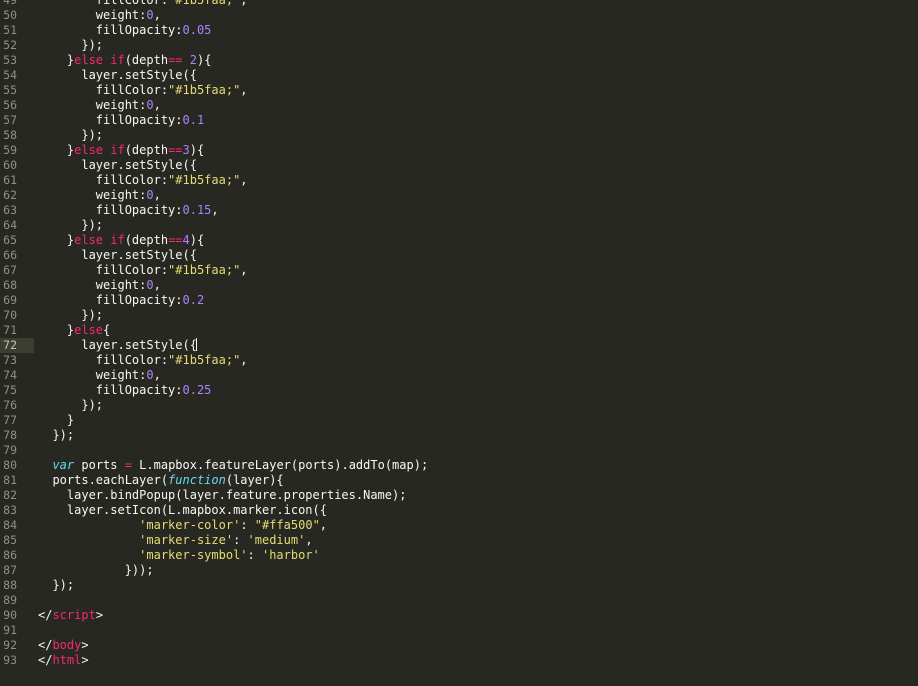 This screenshot has width=918, height=686. I want to click on code-token: script, so click(74, 615).